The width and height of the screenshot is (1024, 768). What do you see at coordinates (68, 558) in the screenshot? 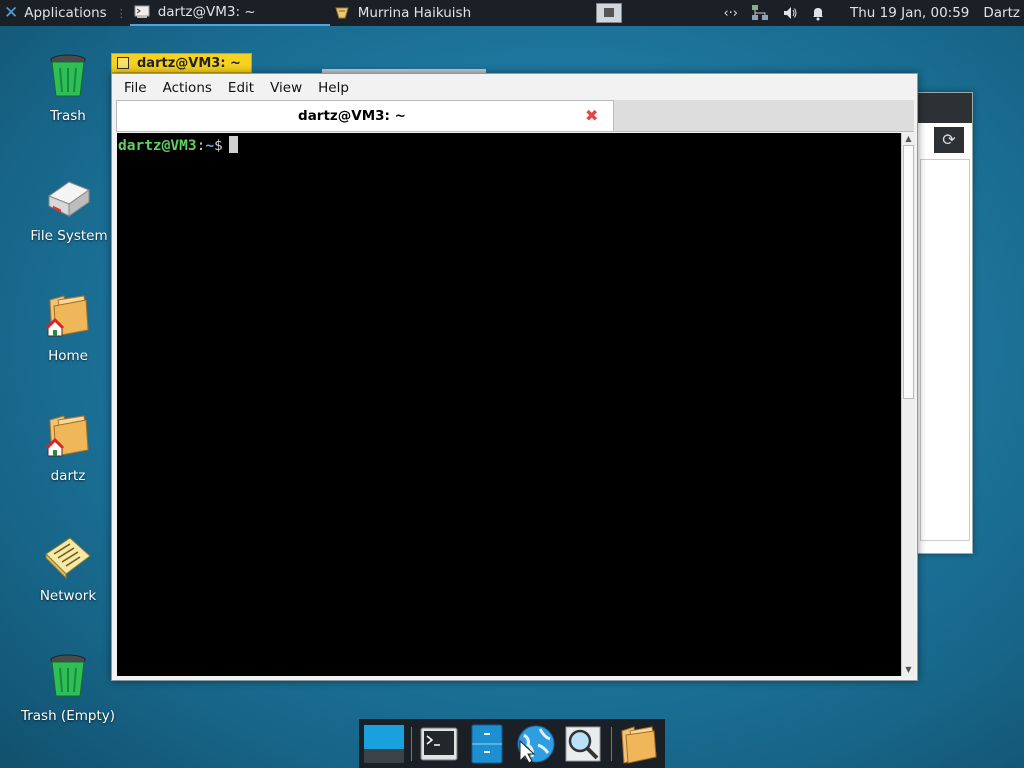
I see `network-folder-icon` at bounding box center [68, 558].